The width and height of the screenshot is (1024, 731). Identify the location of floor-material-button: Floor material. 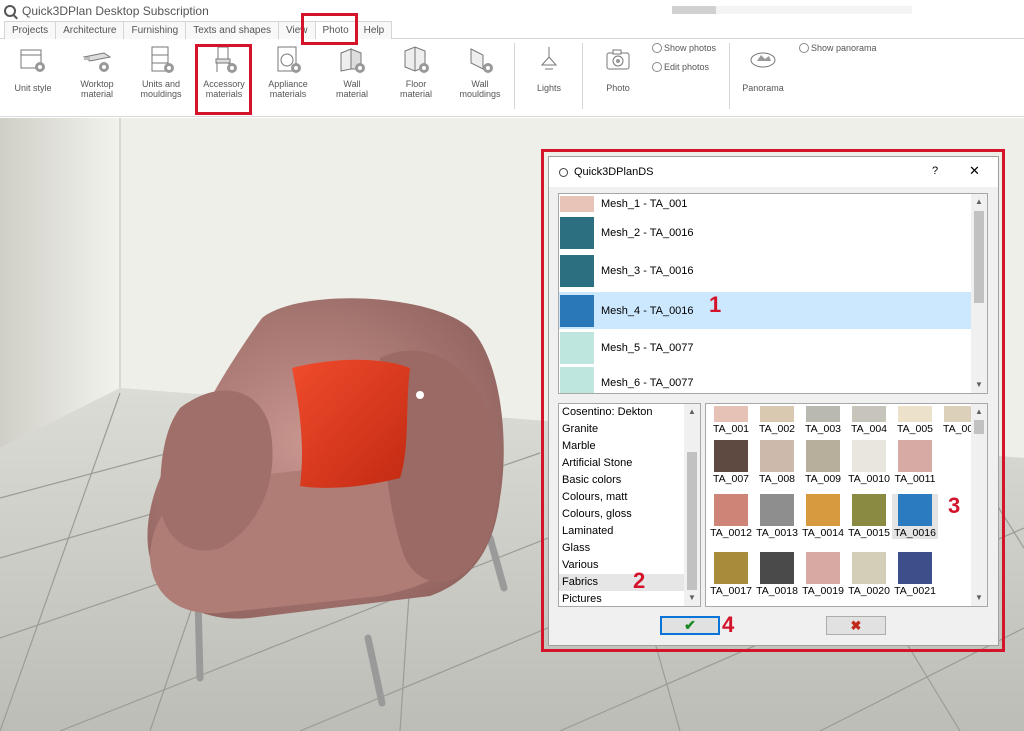
(416, 72).